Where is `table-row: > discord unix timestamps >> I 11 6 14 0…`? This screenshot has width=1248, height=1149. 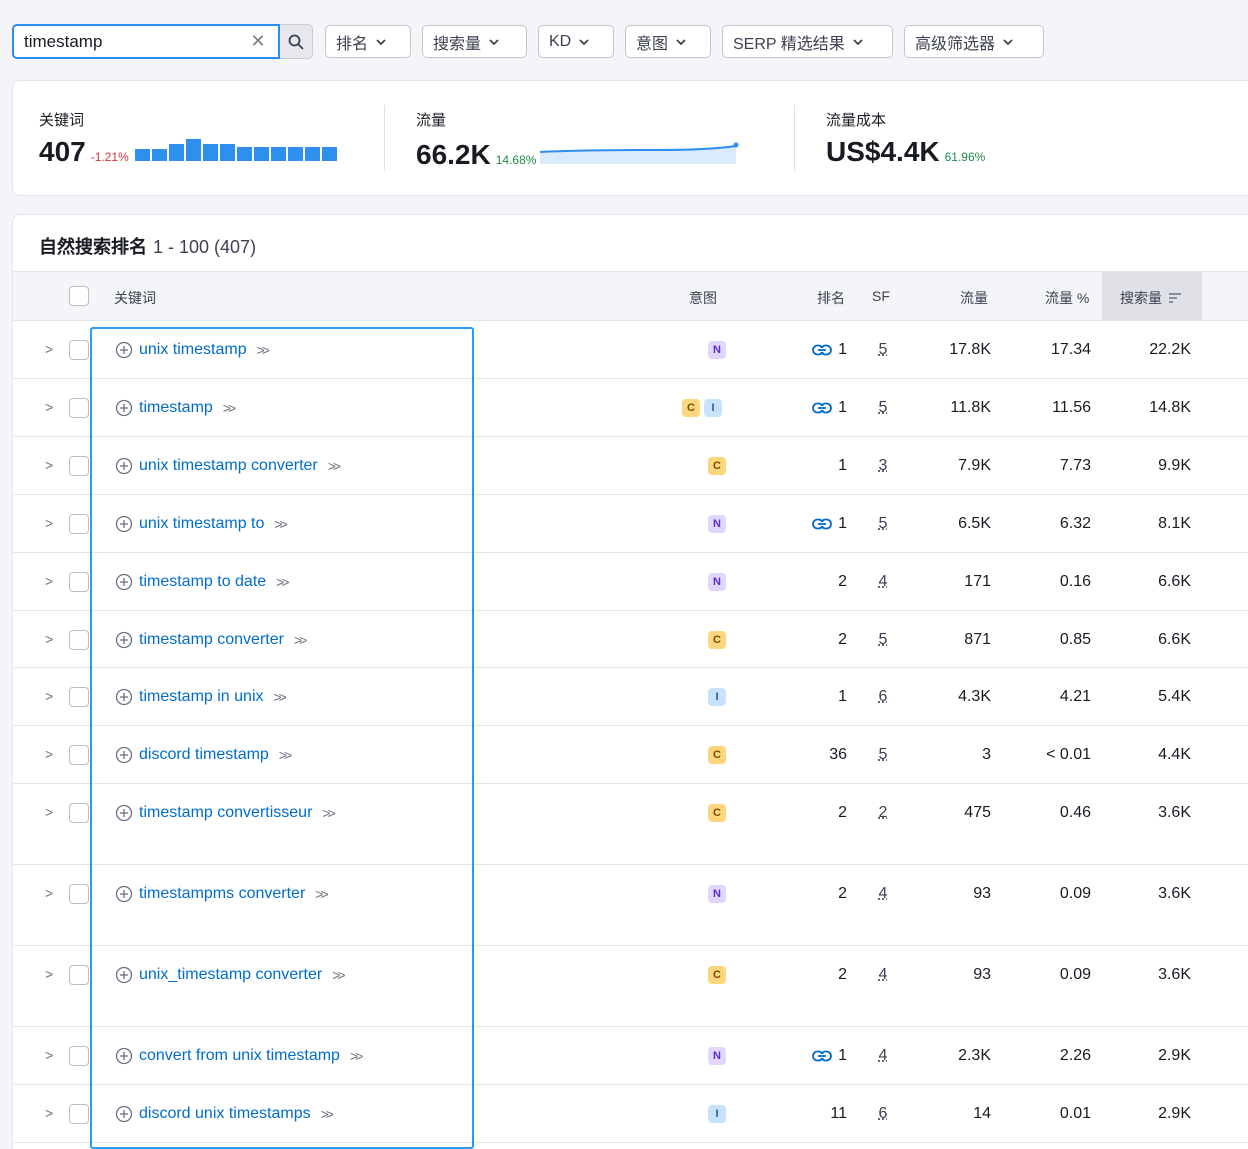 table-row: > discord unix timestamps >> I 11 6 14 0… is located at coordinates (630, 1114).